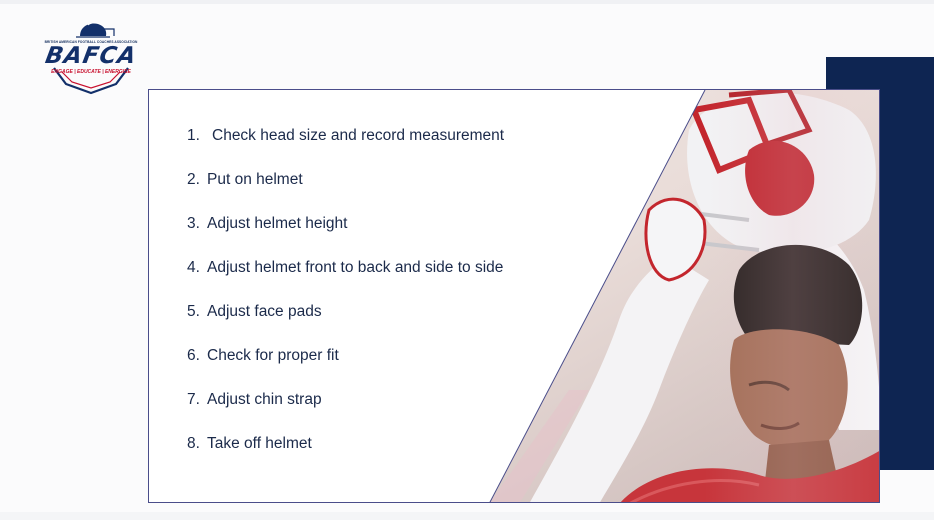 This screenshot has height=520, width=934. Describe the element at coordinates (259, 443) in the screenshot. I see `step-text: Take off helmet` at that location.